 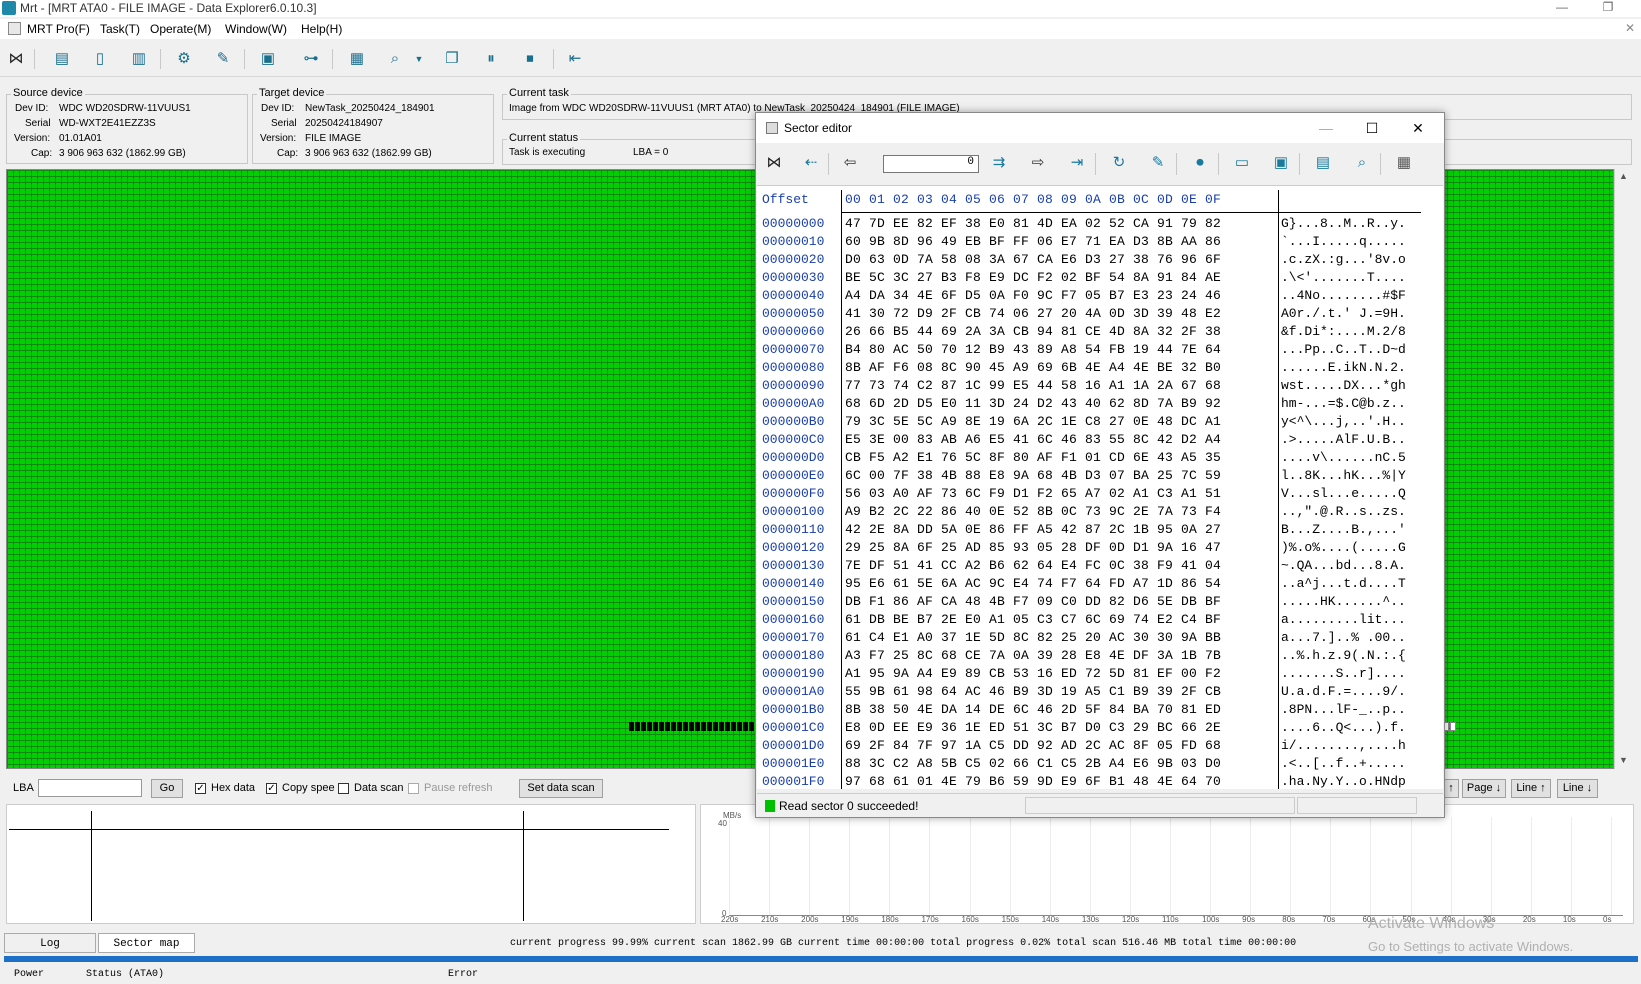 I want to click on hex-ascii: ....6..Q<...).f., so click(x=1343, y=727).